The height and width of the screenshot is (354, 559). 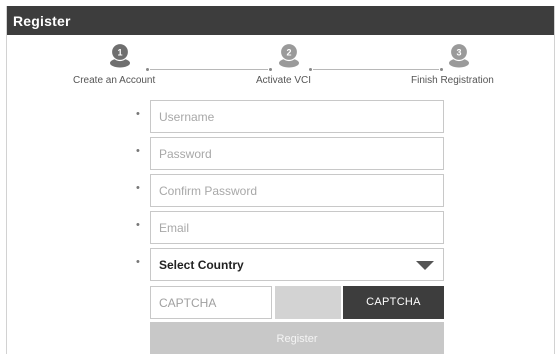 I want to click on captcha-image, so click(x=308, y=302).